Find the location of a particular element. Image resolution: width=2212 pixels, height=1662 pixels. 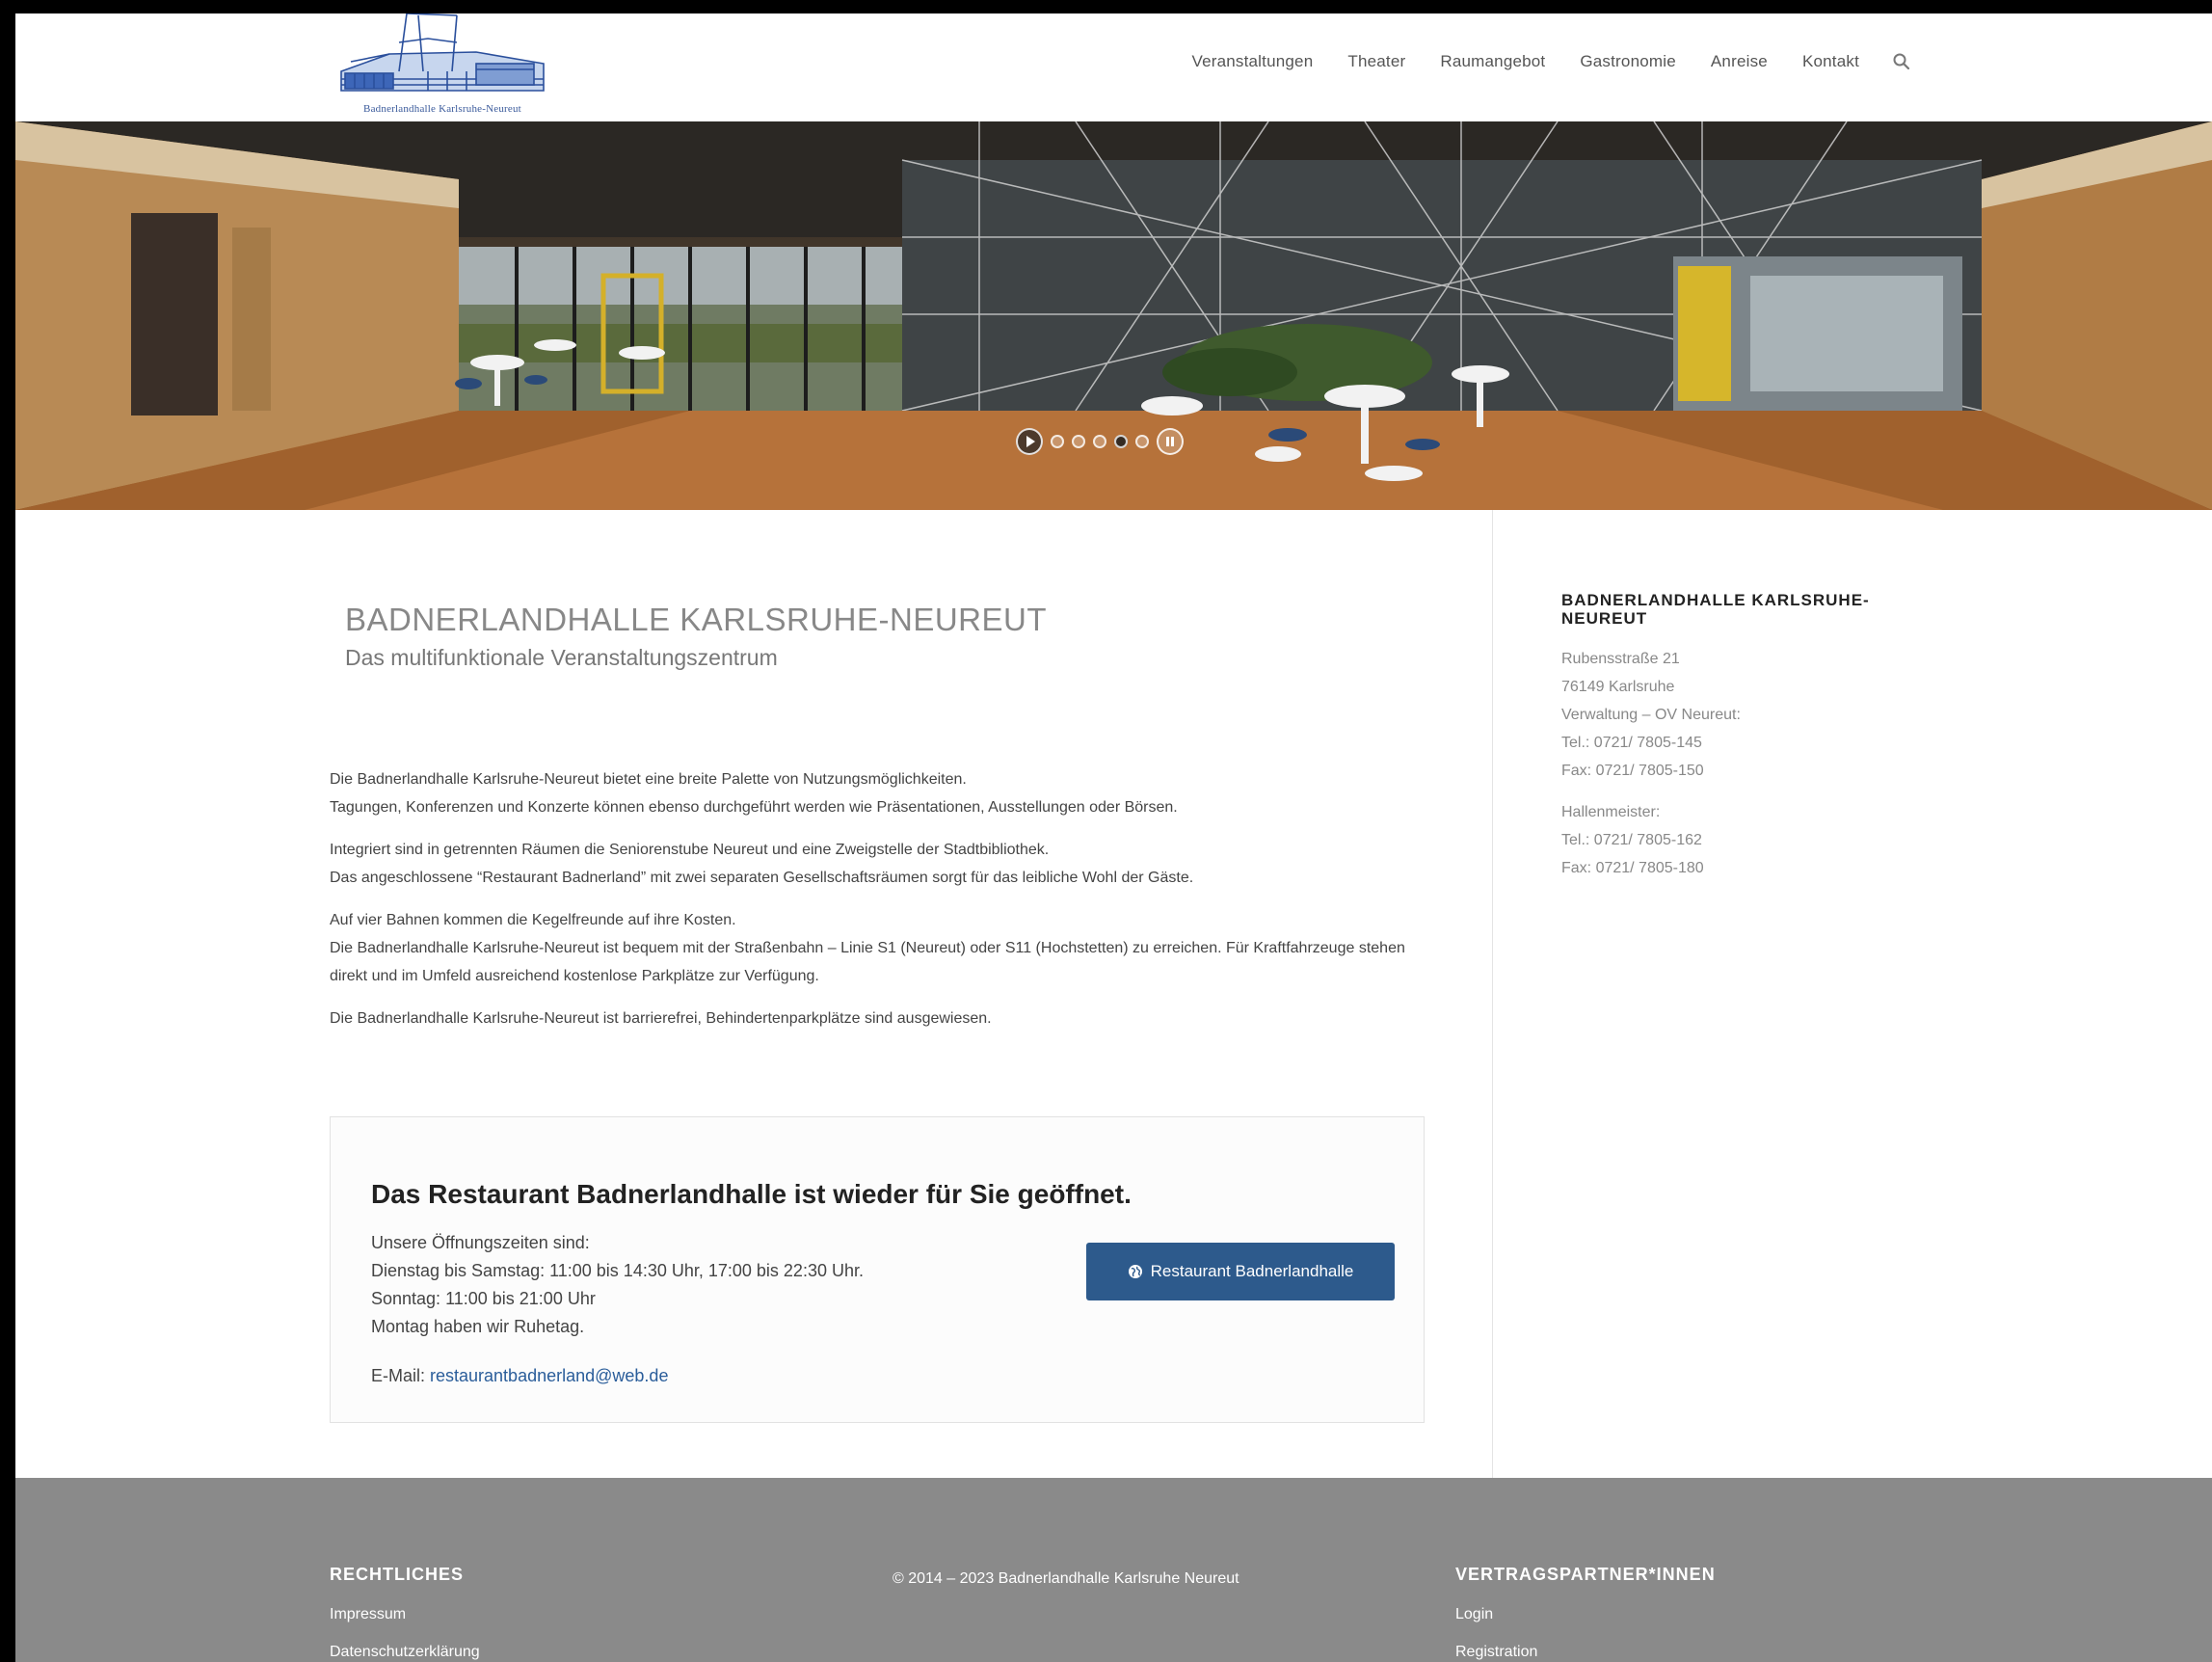

footer-partners: VERTRAGSPARTNER*INNEN Login Registration is located at coordinates (1585, 1613).